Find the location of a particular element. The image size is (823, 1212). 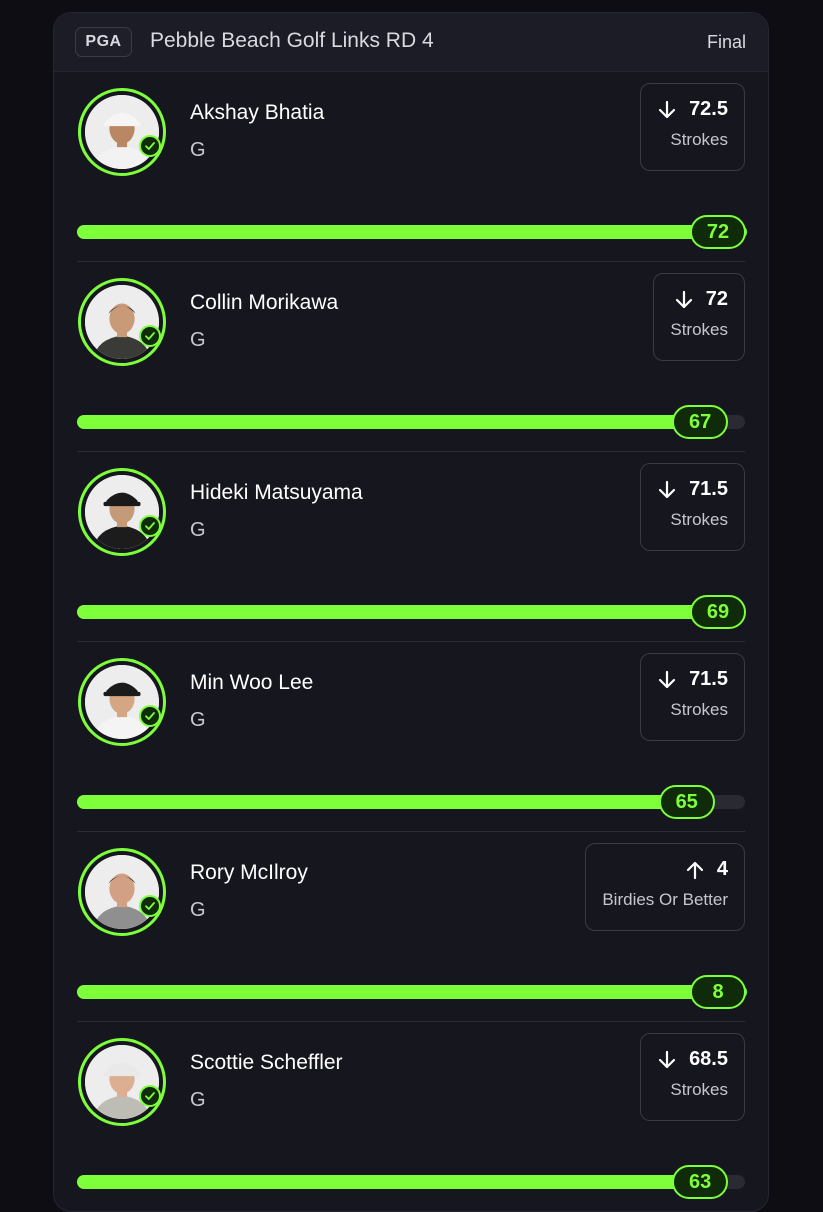

player-name: Min Woo Lee is located at coordinates (252, 682).